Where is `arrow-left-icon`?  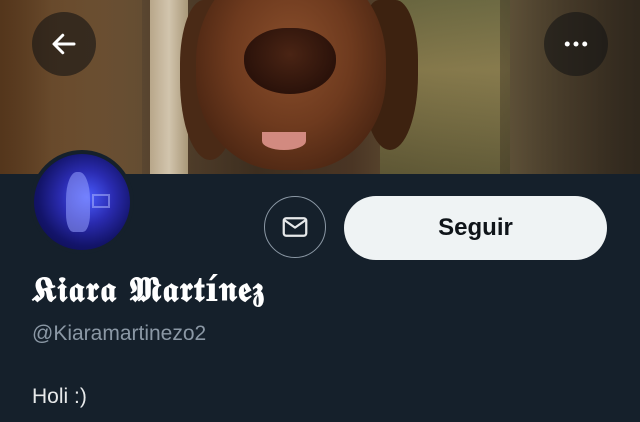
arrow-left-icon is located at coordinates (64, 44).